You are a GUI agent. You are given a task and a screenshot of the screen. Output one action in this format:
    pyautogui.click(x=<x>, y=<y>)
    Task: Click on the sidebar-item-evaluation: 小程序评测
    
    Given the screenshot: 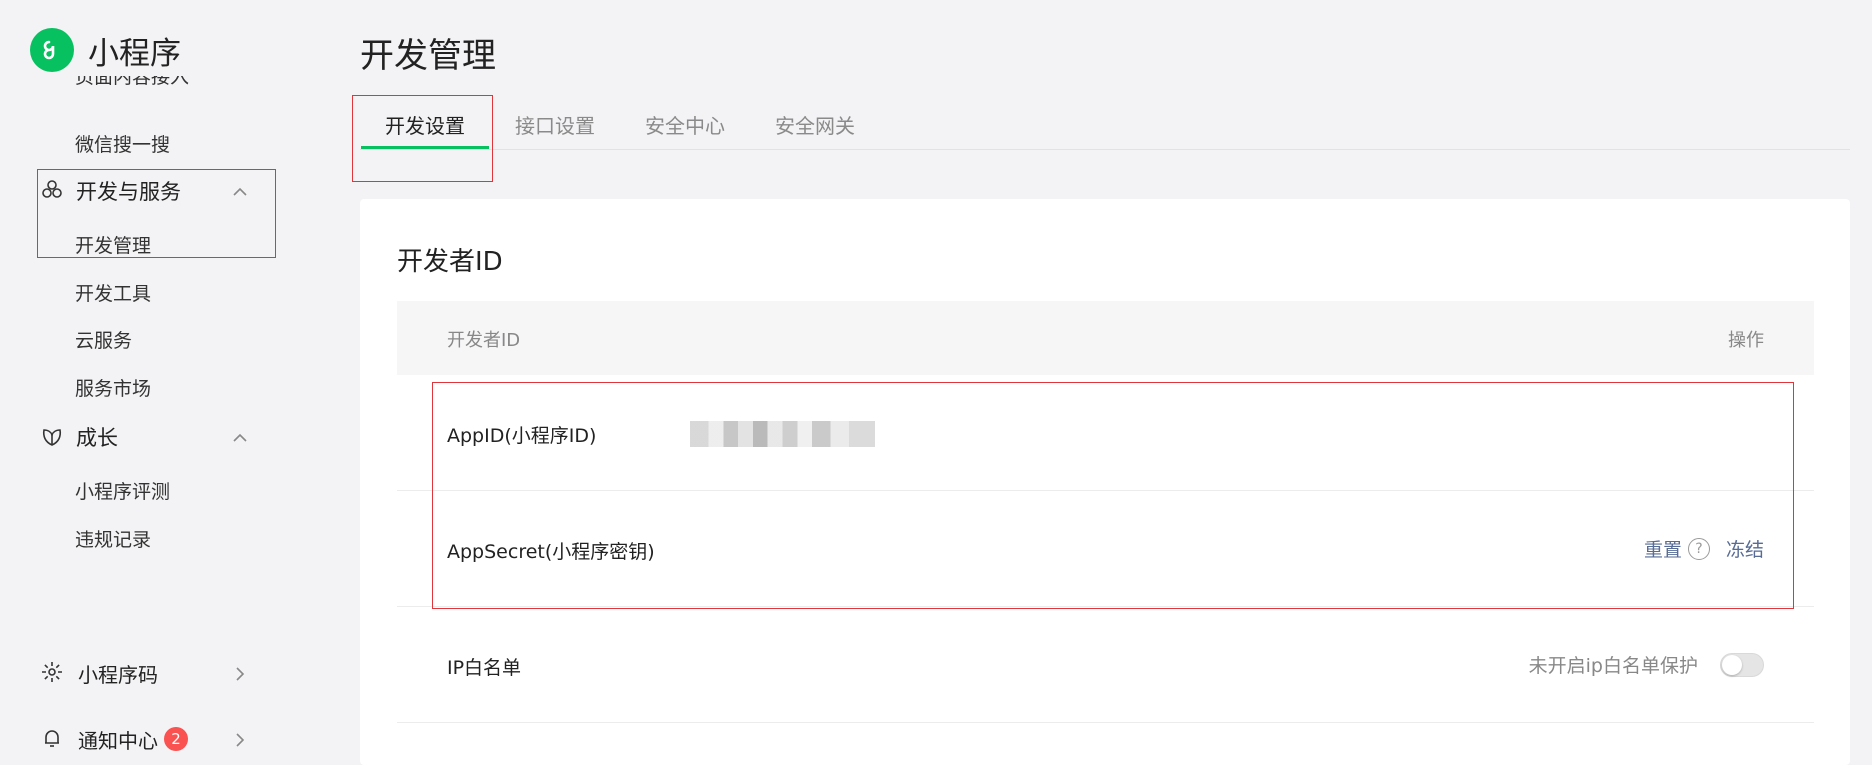 What is the action you would take?
    pyautogui.click(x=122, y=490)
    